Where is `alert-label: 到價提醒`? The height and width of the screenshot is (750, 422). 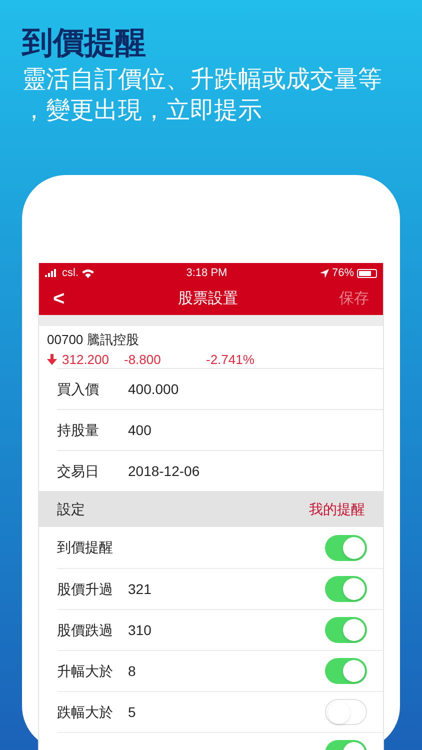 alert-label: 到價提醒 is located at coordinates (85, 547).